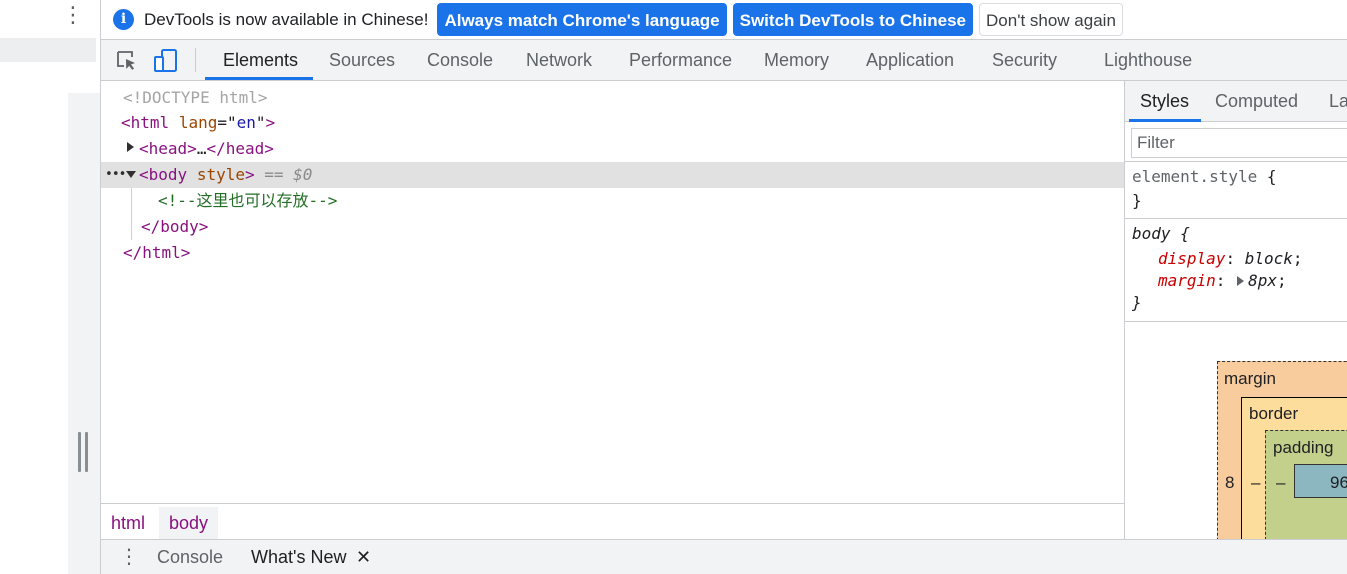  What do you see at coordinates (680, 60) in the screenshot?
I see `tab-performance: Performance` at bounding box center [680, 60].